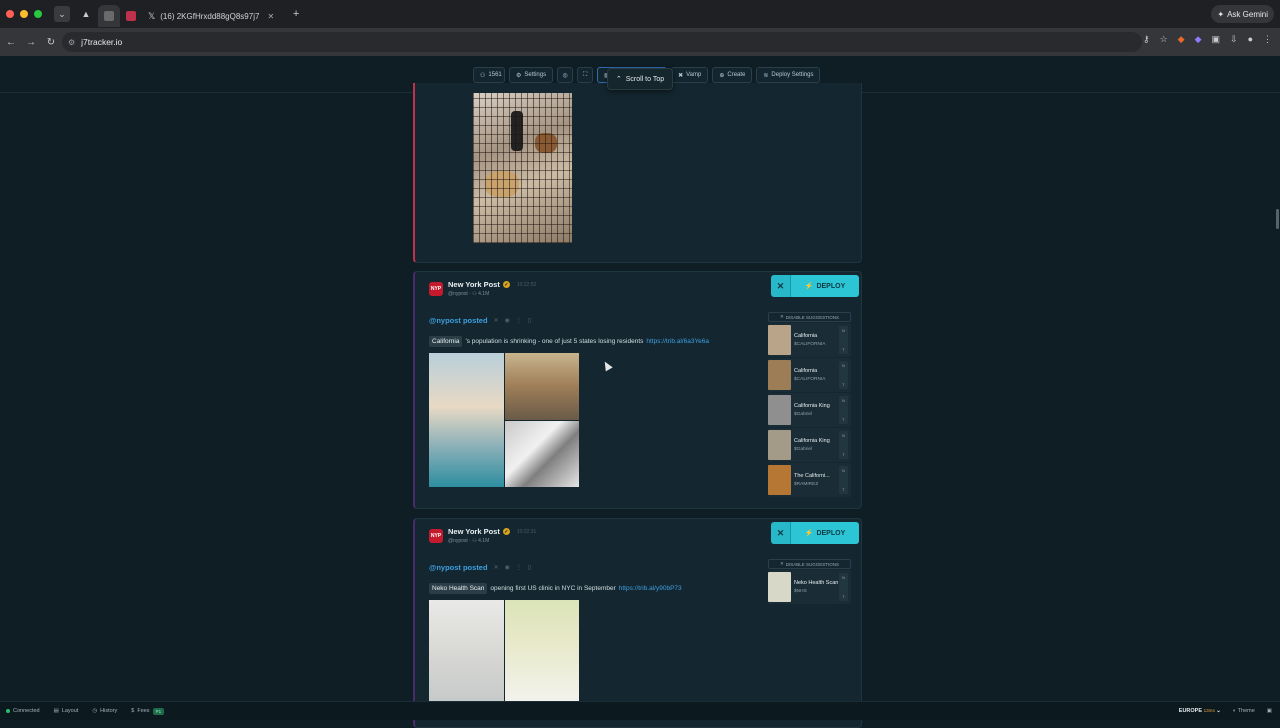  I want to click on tweet-photo-dogs, so click(522, 168).